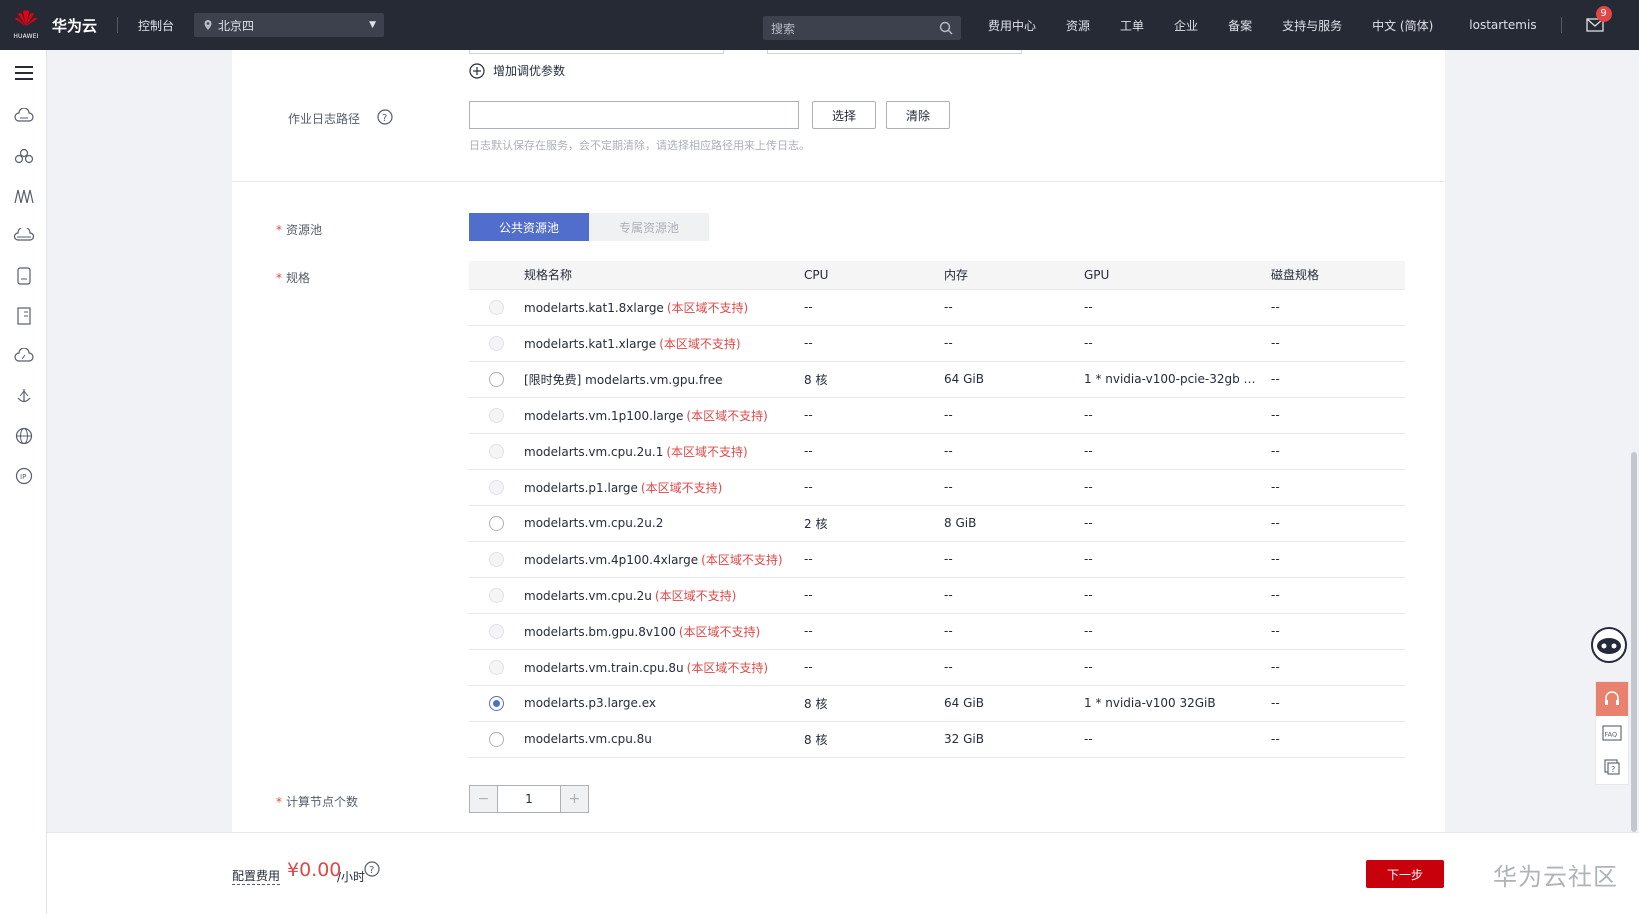 The width and height of the screenshot is (1639, 914). I want to click on private-pool-tab: 专属资源池, so click(649, 227).